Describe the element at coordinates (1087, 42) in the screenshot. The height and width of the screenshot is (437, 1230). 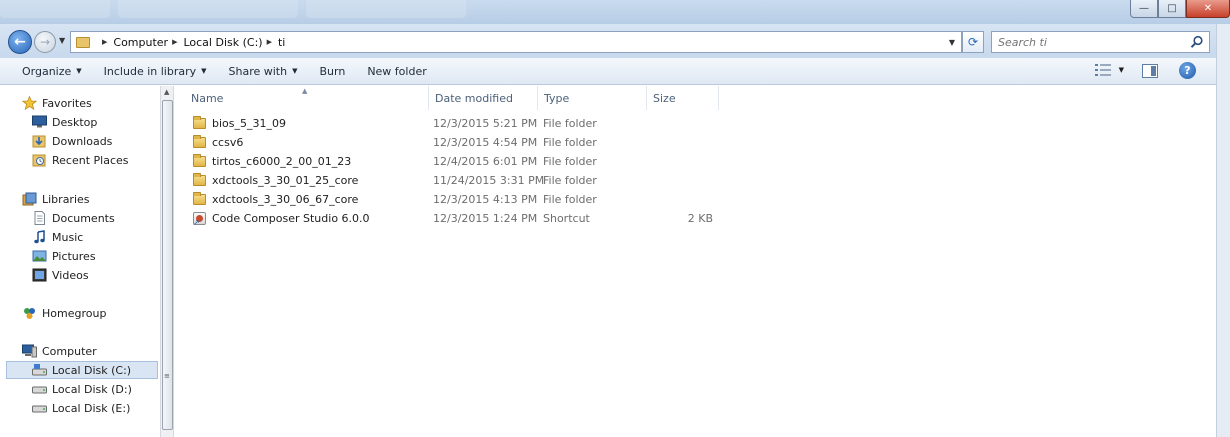
I see `search-input` at that location.